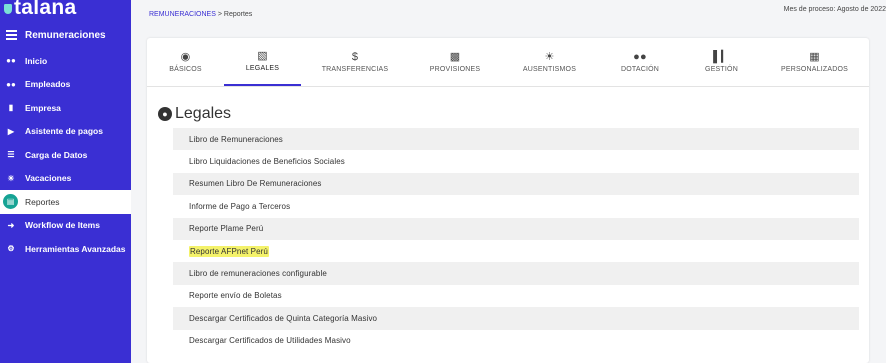 The image size is (886, 363). Describe the element at coordinates (516, 251) in the screenshot. I see `report-item-afpnet: Reporte AFPnet Perú` at that location.